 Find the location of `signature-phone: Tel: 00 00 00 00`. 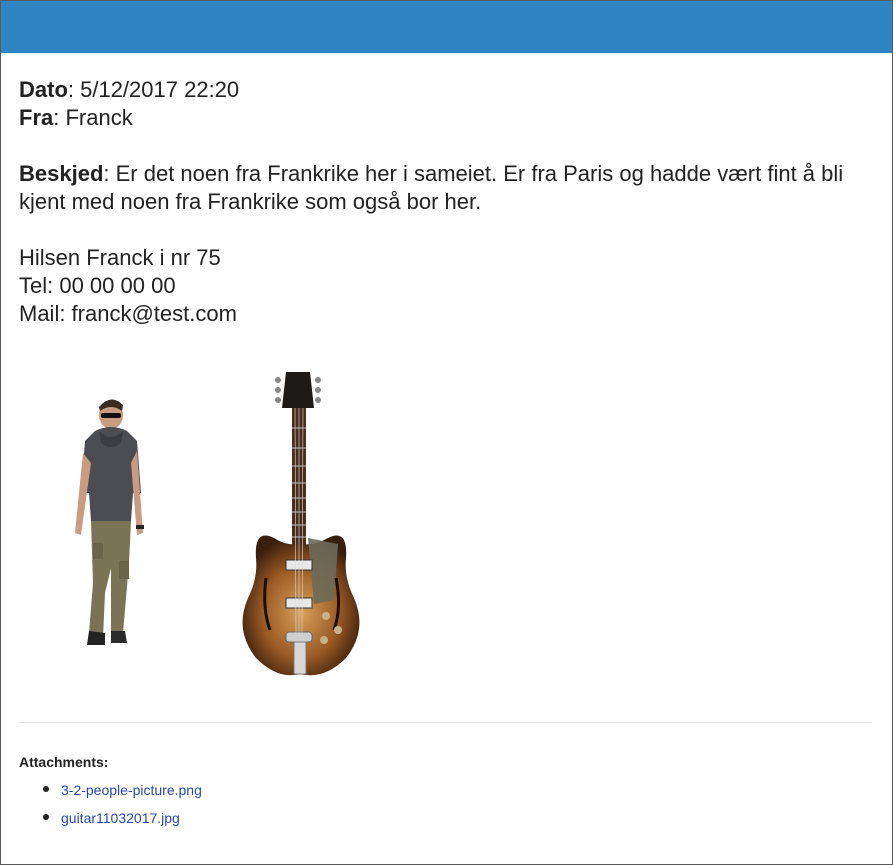

signature-phone: Tel: 00 00 00 00 is located at coordinates (97, 285).